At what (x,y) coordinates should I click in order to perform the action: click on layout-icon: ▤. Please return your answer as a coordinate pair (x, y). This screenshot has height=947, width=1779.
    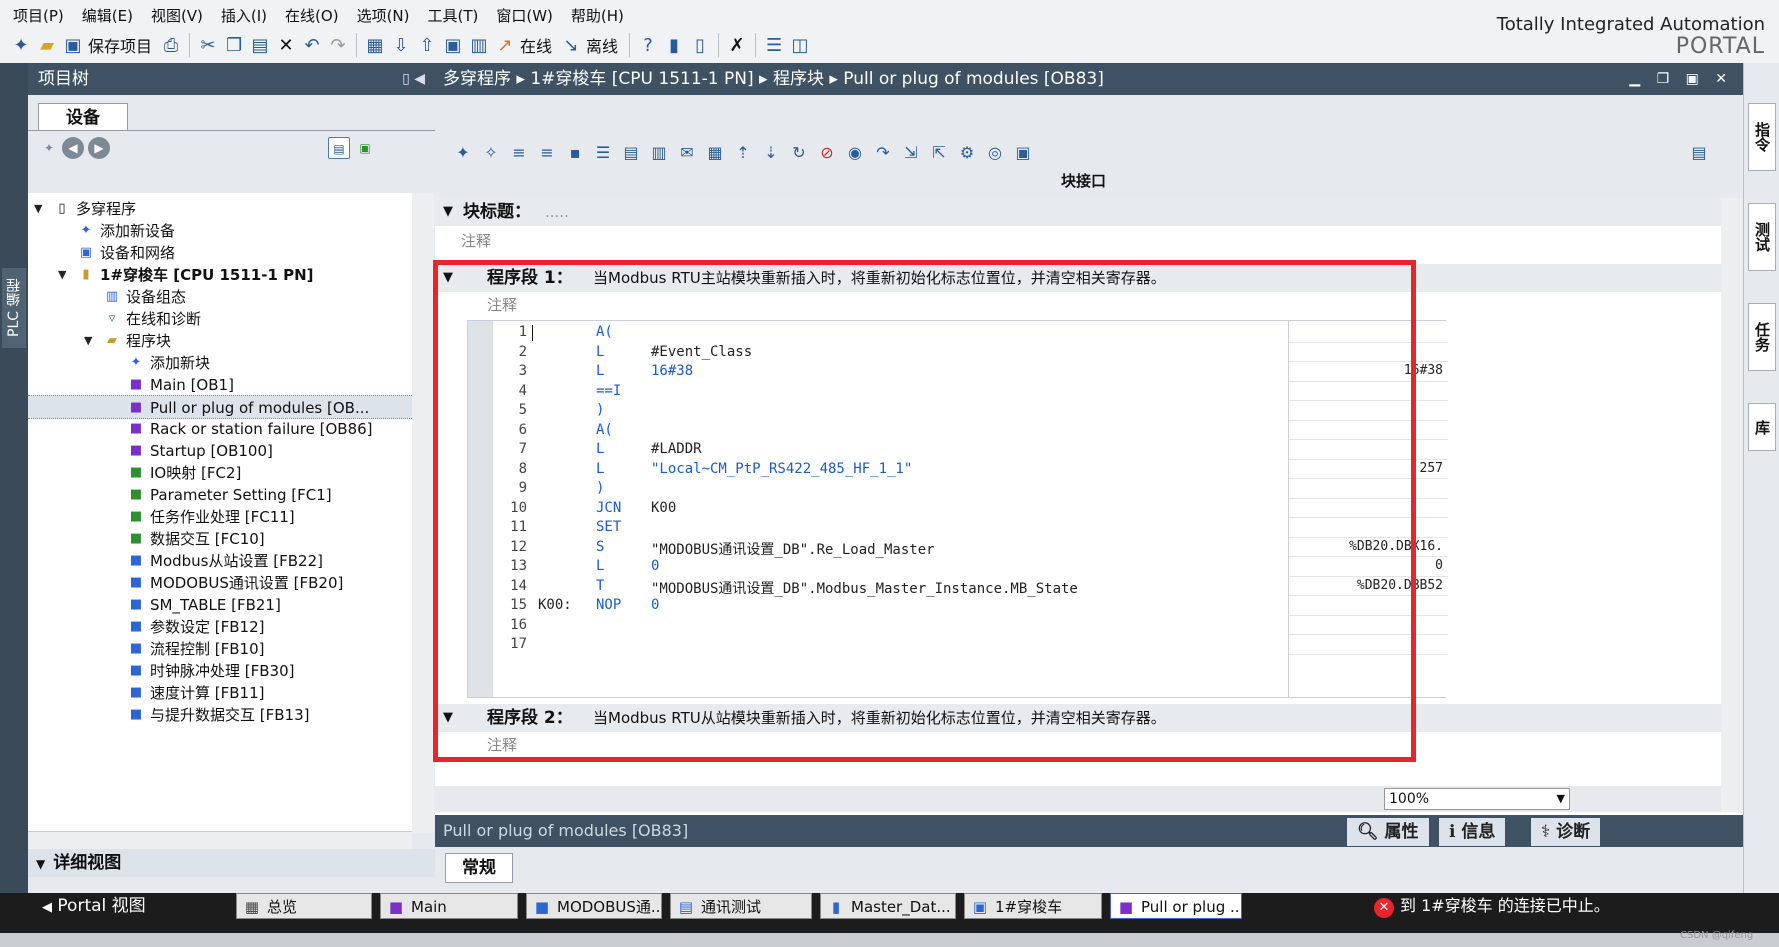
    Looking at the image, I should click on (1699, 153).